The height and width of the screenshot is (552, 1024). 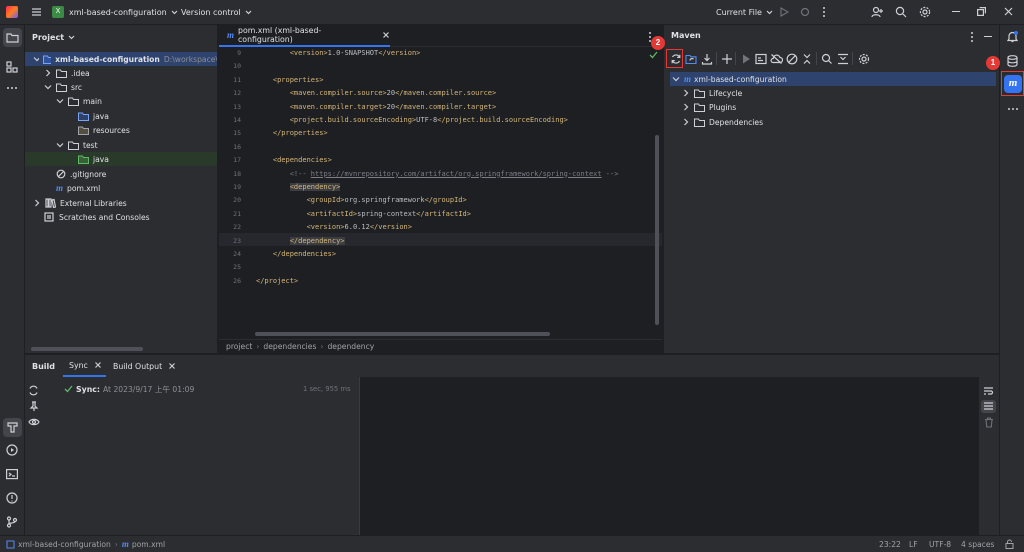 What do you see at coordinates (121, 145) in the screenshot?
I see `tree-item-test: test` at bounding box center [121, 145].